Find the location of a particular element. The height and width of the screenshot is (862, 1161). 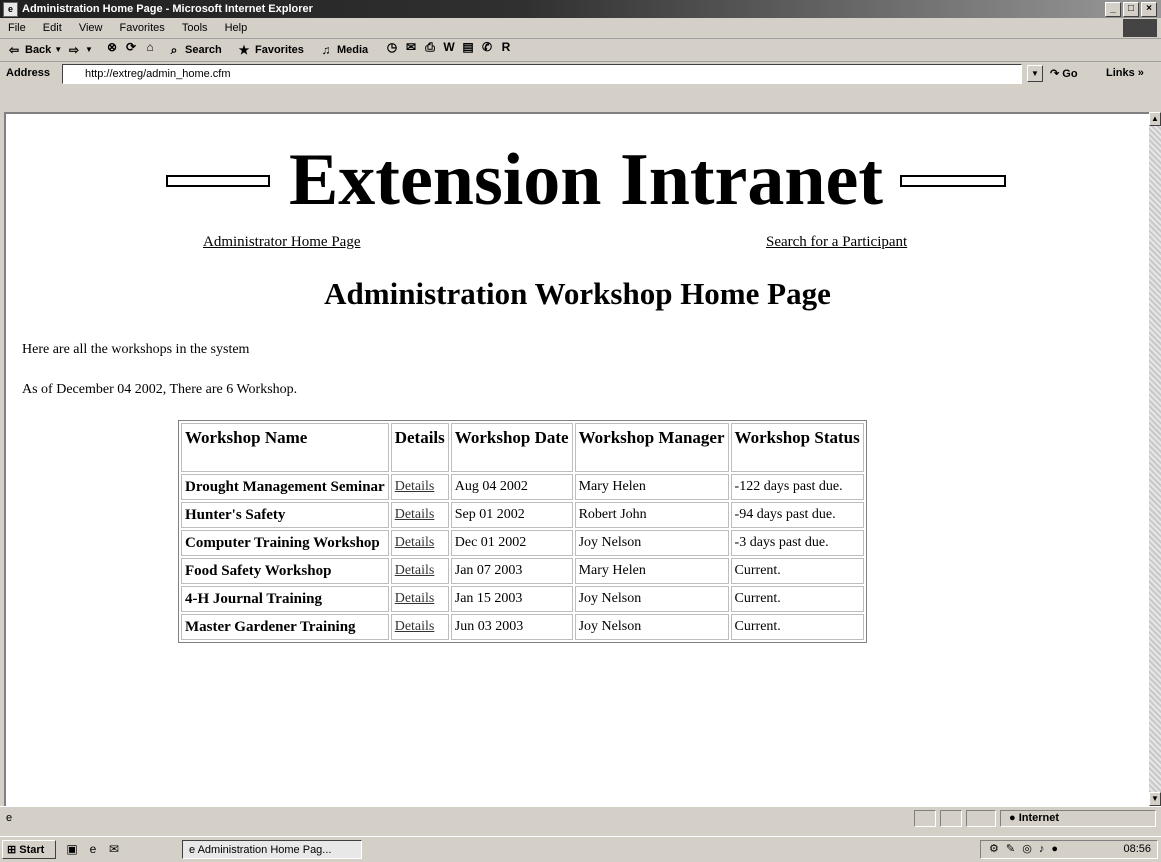

back-dropdown-icon: ▼ is located at coordinates (58, 50).